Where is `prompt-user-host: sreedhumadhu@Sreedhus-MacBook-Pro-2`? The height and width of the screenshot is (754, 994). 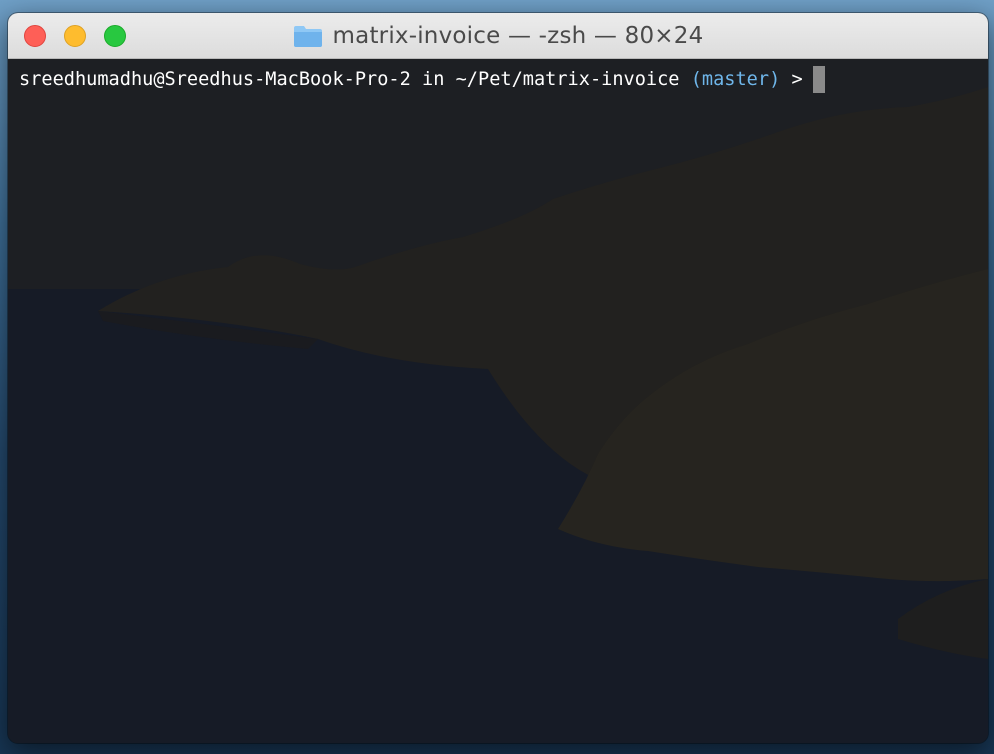 prompt-user-host: sreedhumadhu@Sreedhus-MacBook-Pro-2 is located at coordinates (215, 79).